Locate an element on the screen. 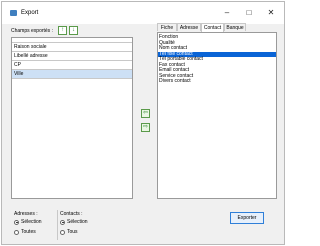  arrow-right-icon: ⇨ is located at coordinates (145, 127).